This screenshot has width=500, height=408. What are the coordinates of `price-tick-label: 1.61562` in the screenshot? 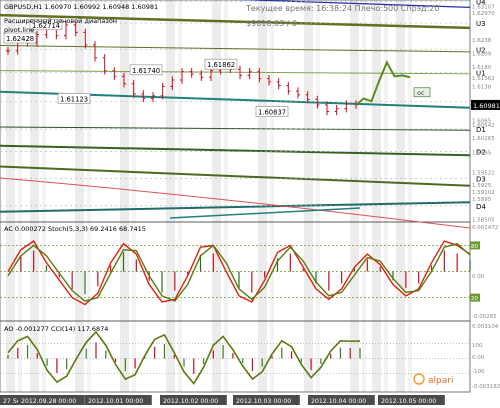 It's located at (483, 79).